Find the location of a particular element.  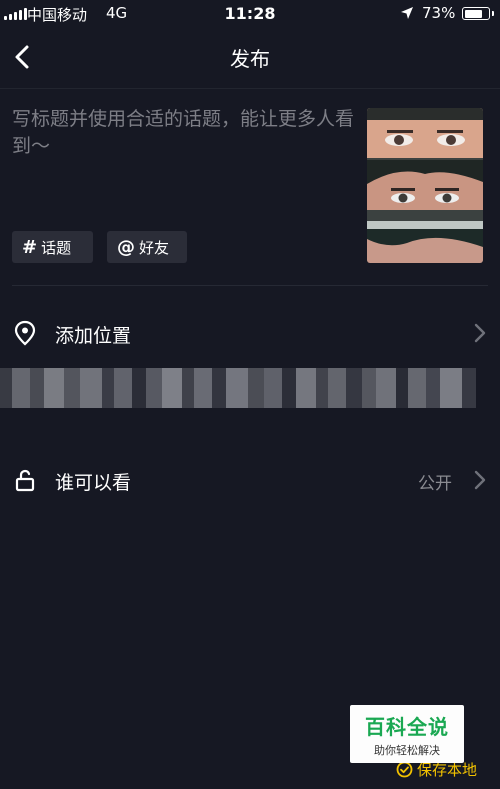

topic-tag-button: # 话题 is located at coordinates (52, 247).